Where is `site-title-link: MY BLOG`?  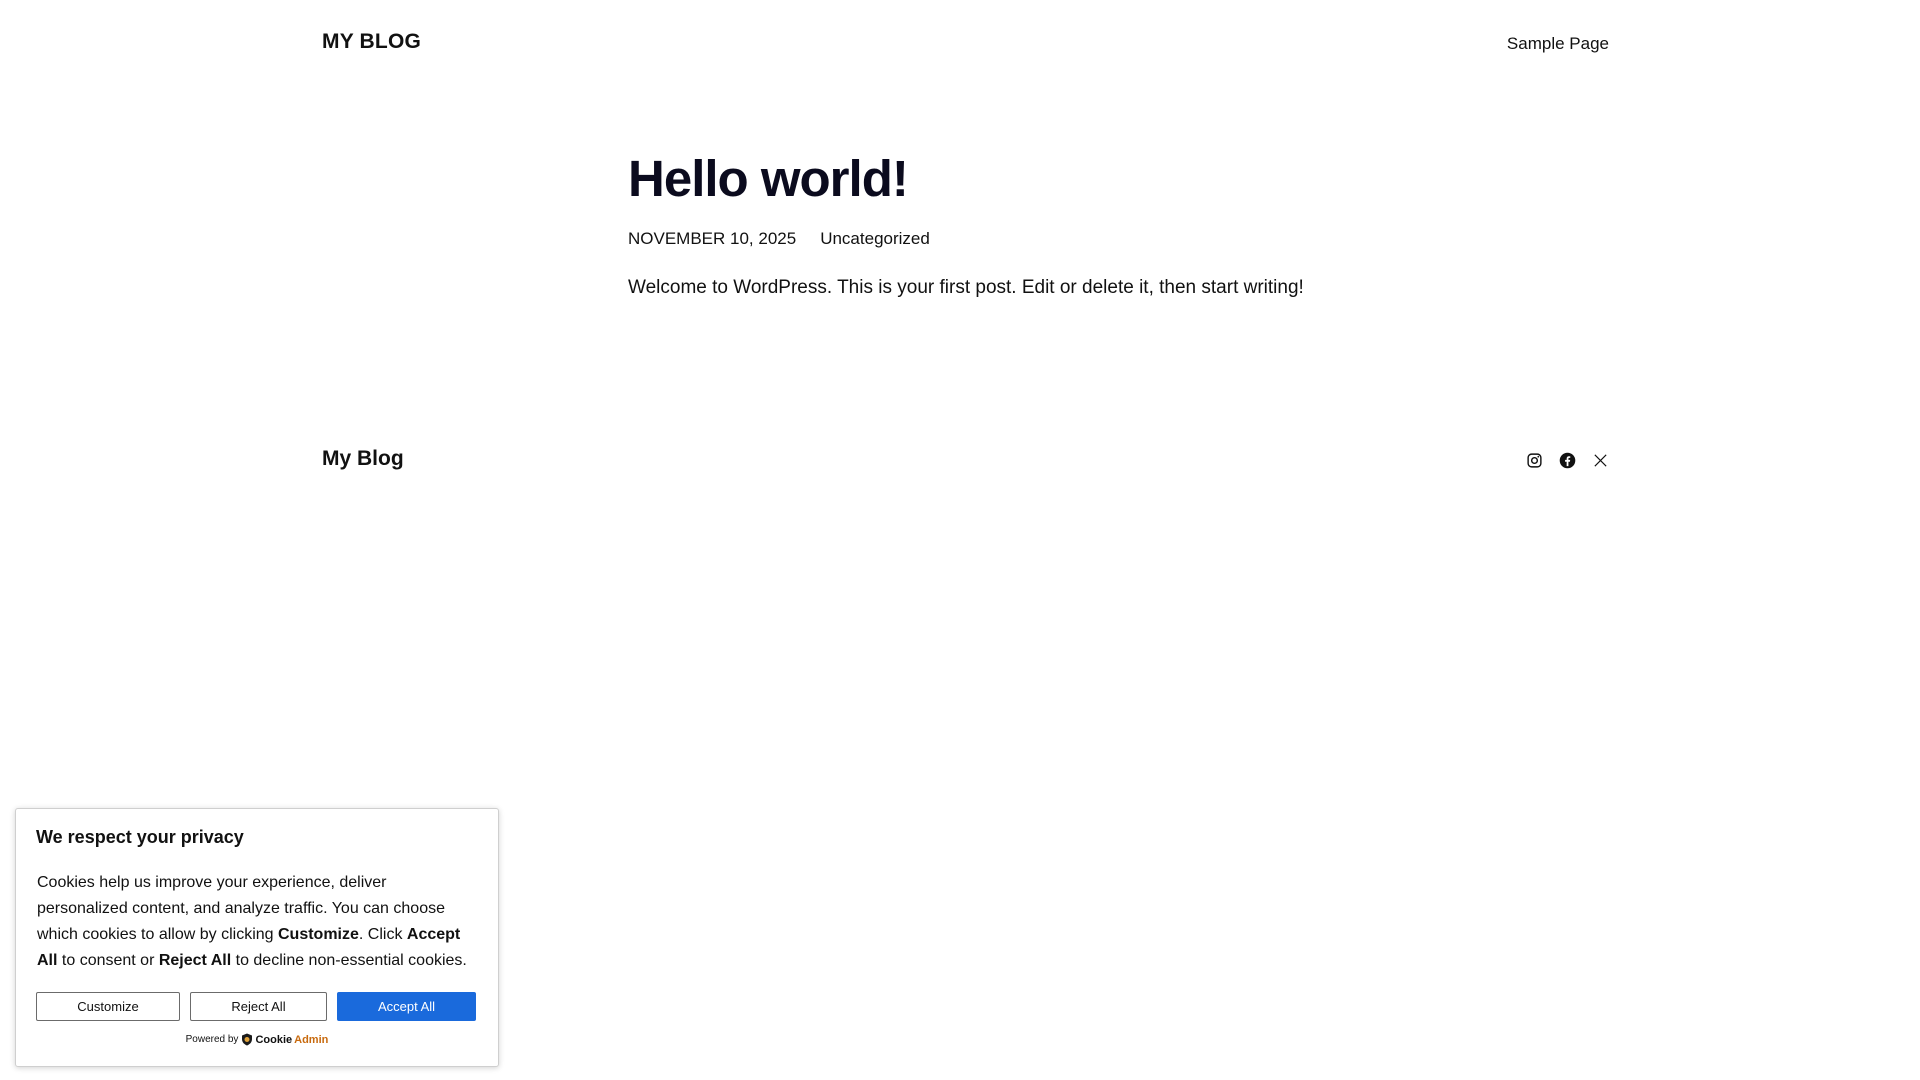 site-title-link: MY BLOG is located at coordinates (371, 42).